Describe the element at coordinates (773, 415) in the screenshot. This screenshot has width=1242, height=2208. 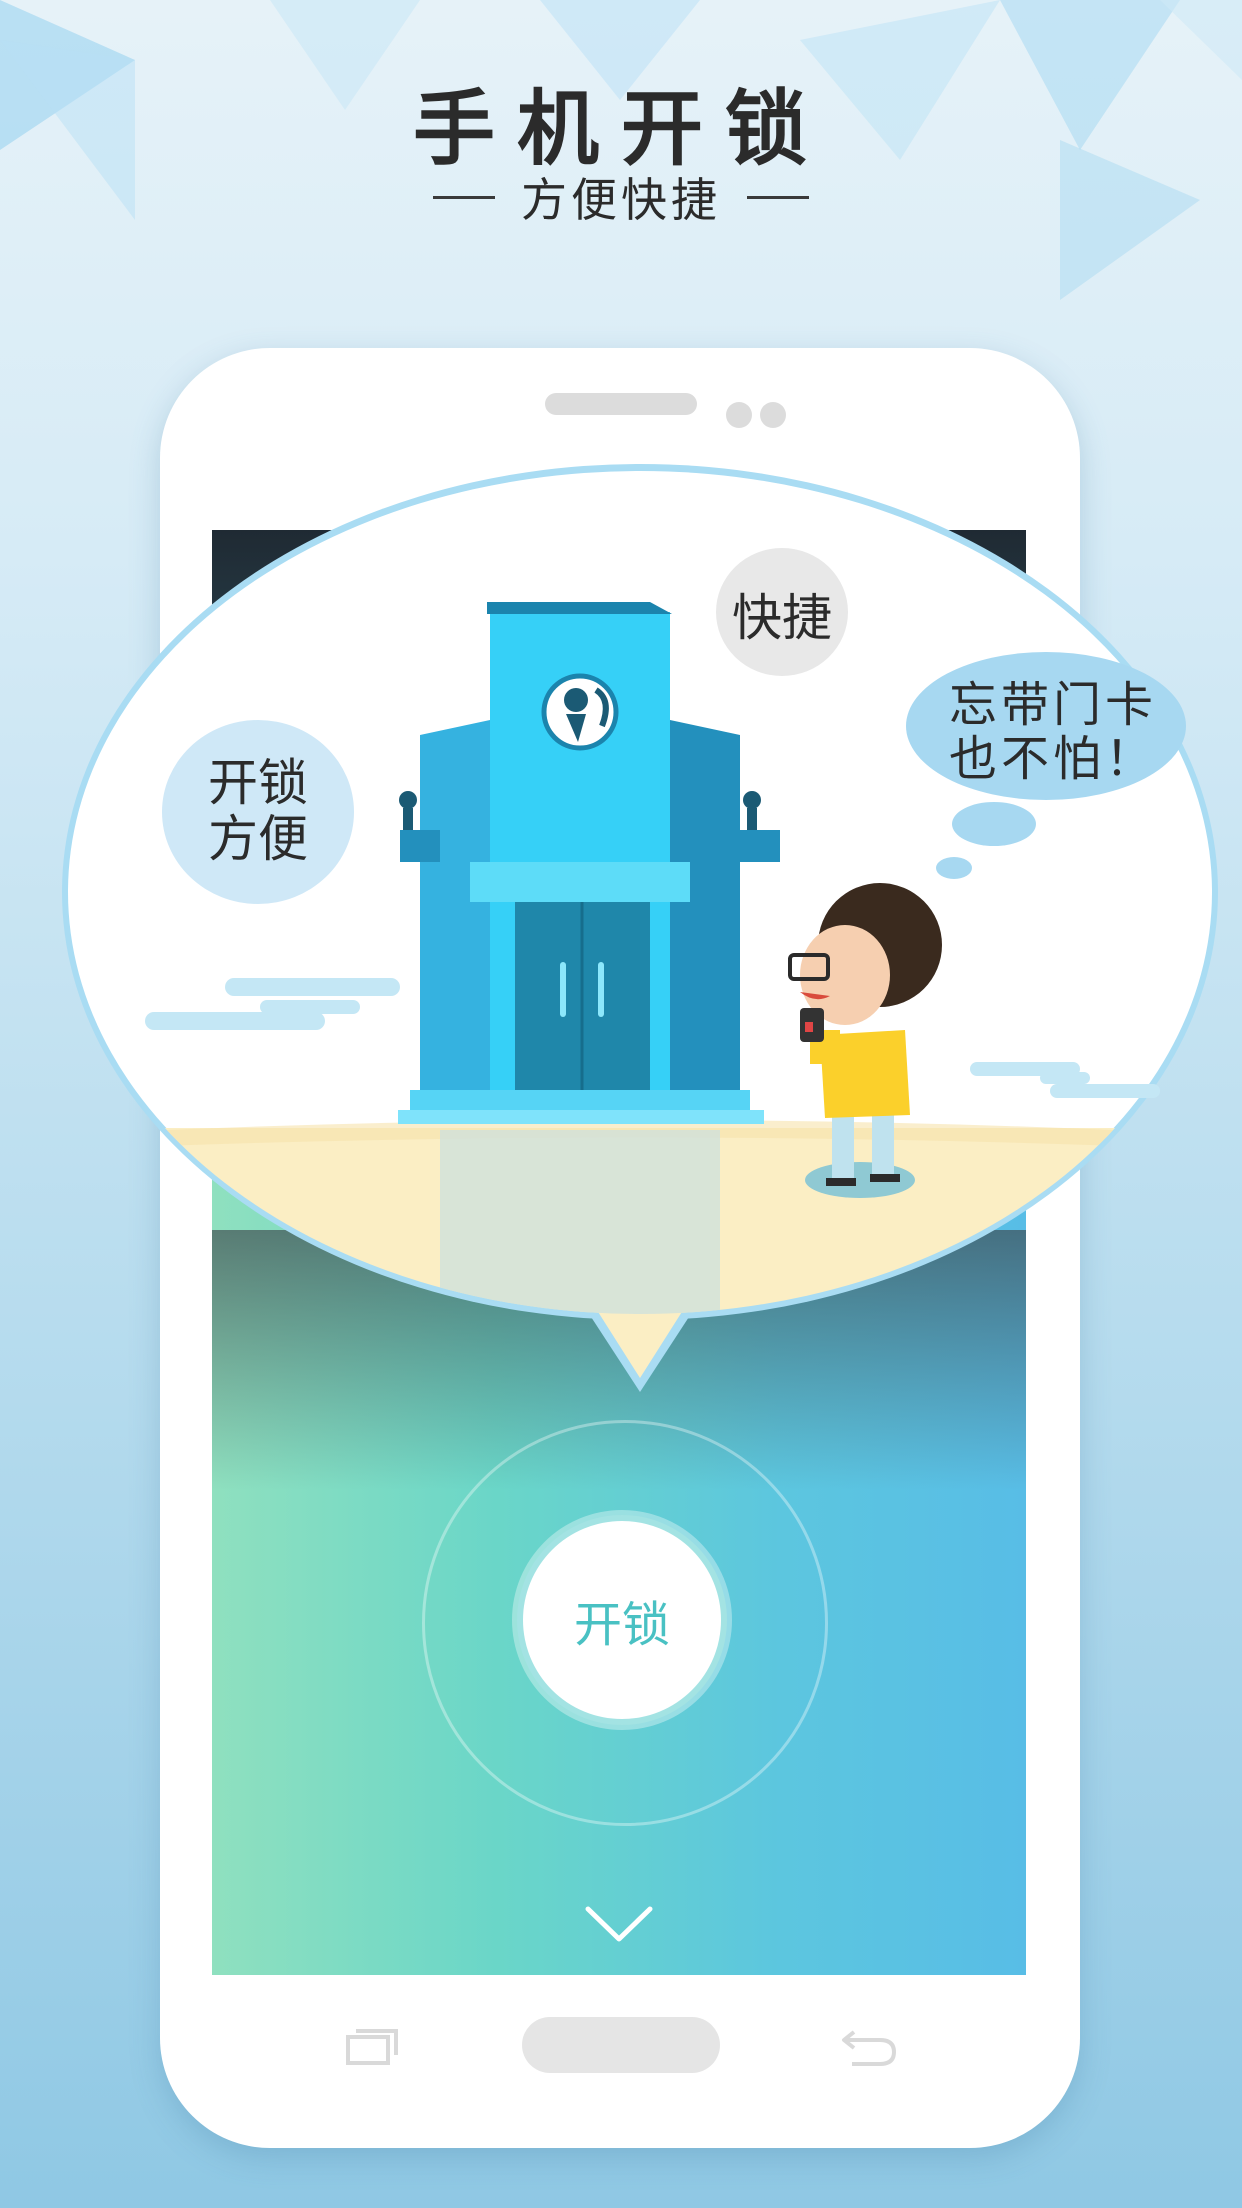
I see `phone-camera` at that location.